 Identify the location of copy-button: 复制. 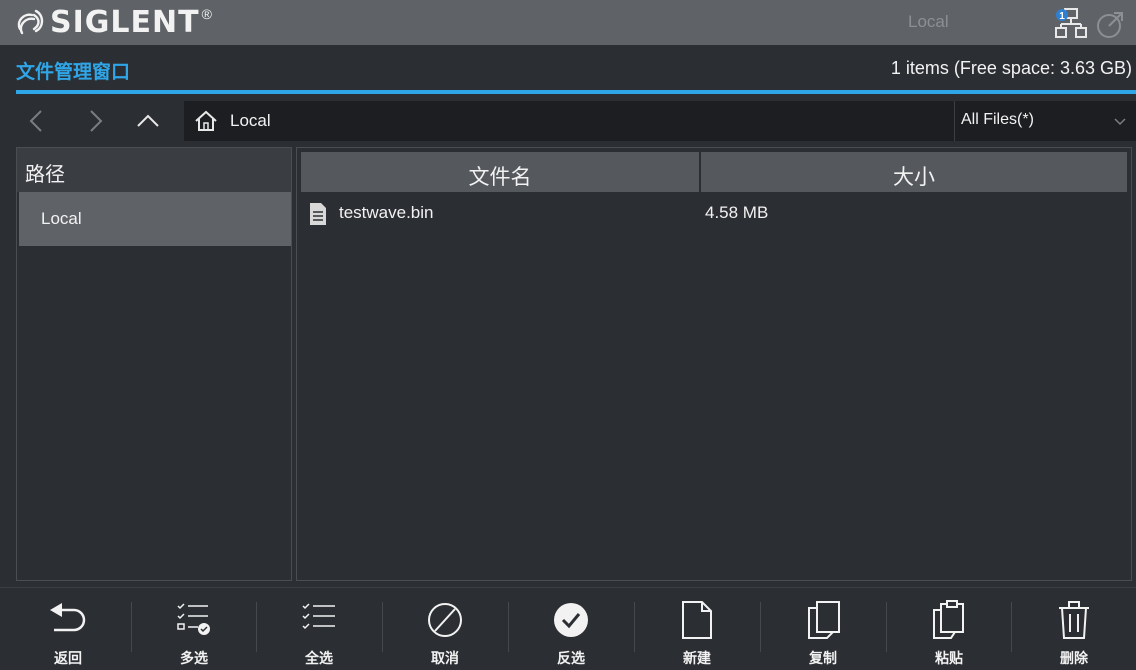
(823, 629).